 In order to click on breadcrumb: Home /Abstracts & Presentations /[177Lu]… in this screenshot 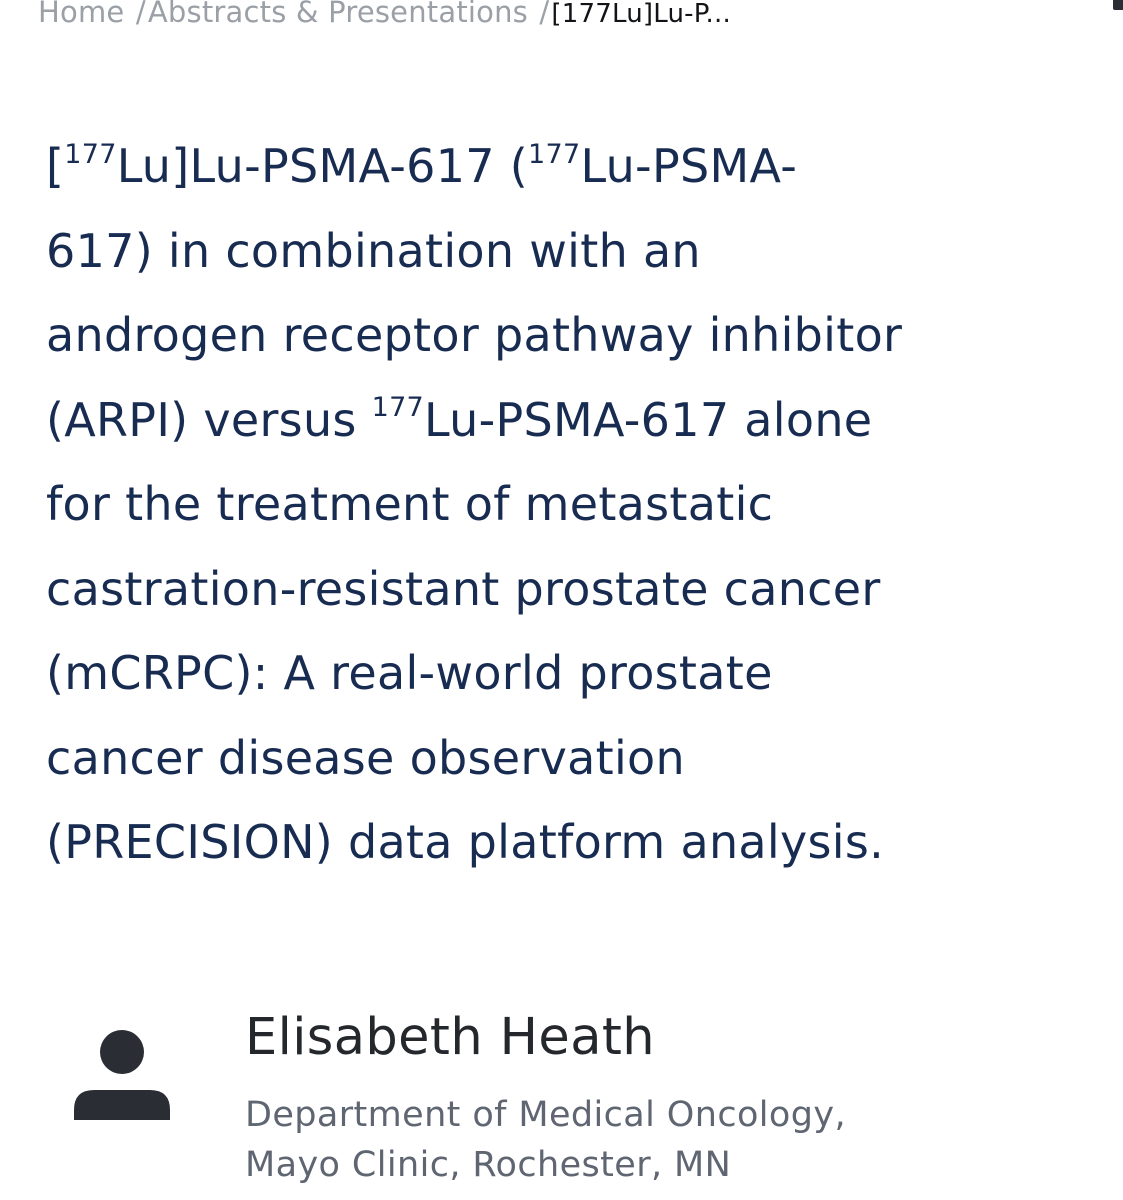, I will do `click(384, 18)`.